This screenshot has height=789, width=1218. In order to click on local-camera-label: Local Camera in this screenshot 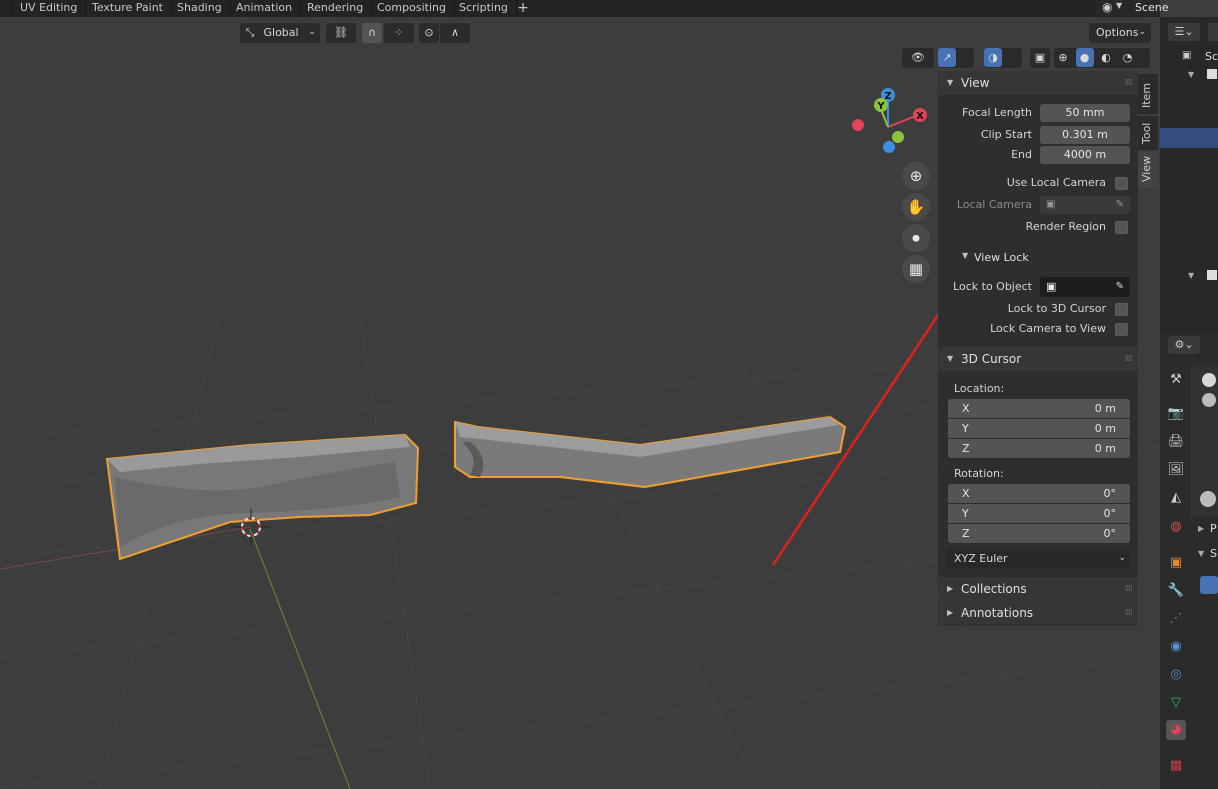, I will do `click(994, 204)`.